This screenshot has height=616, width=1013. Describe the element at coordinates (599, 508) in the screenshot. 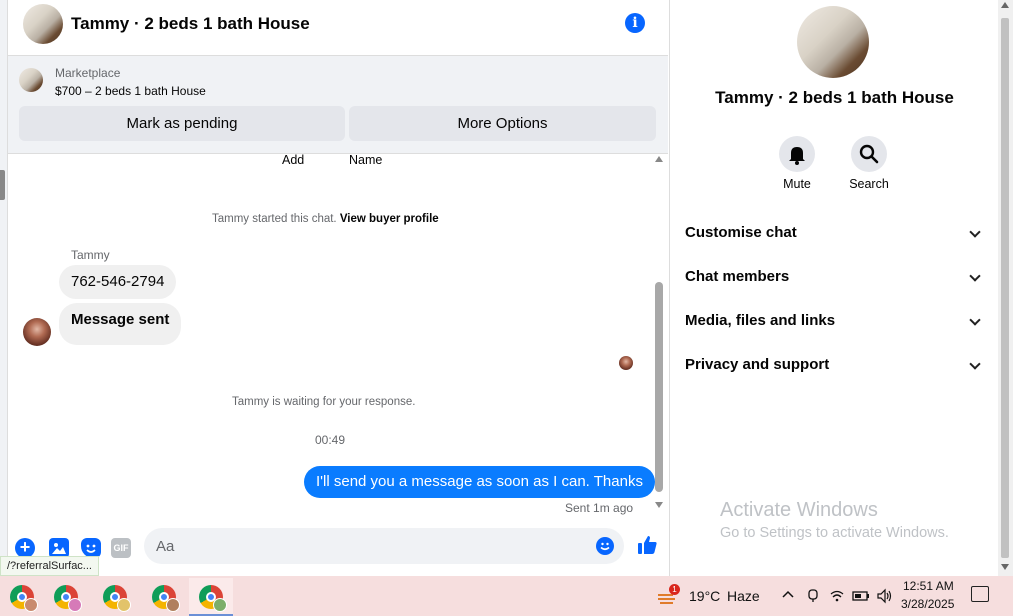

I see `sent-status: Sent 1m ago` at that location.